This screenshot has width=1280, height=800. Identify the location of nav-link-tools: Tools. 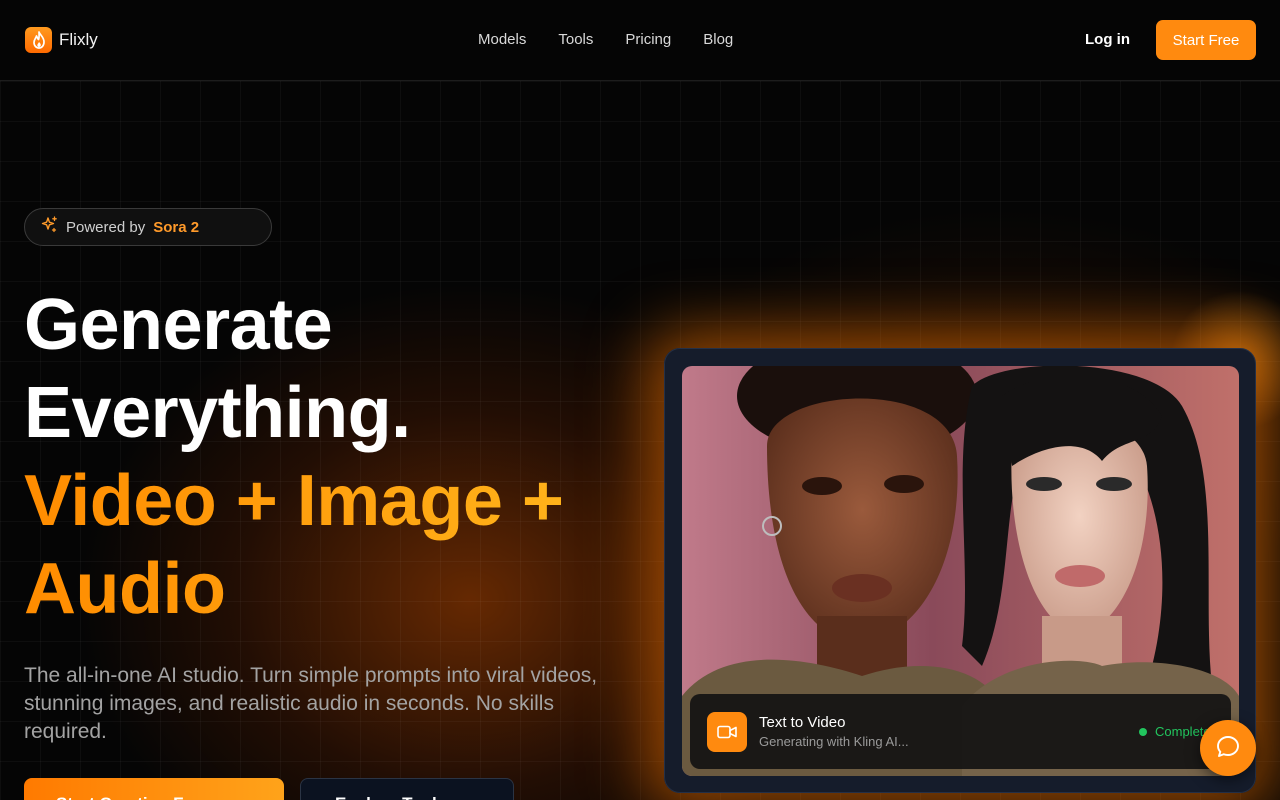
(575, 39).